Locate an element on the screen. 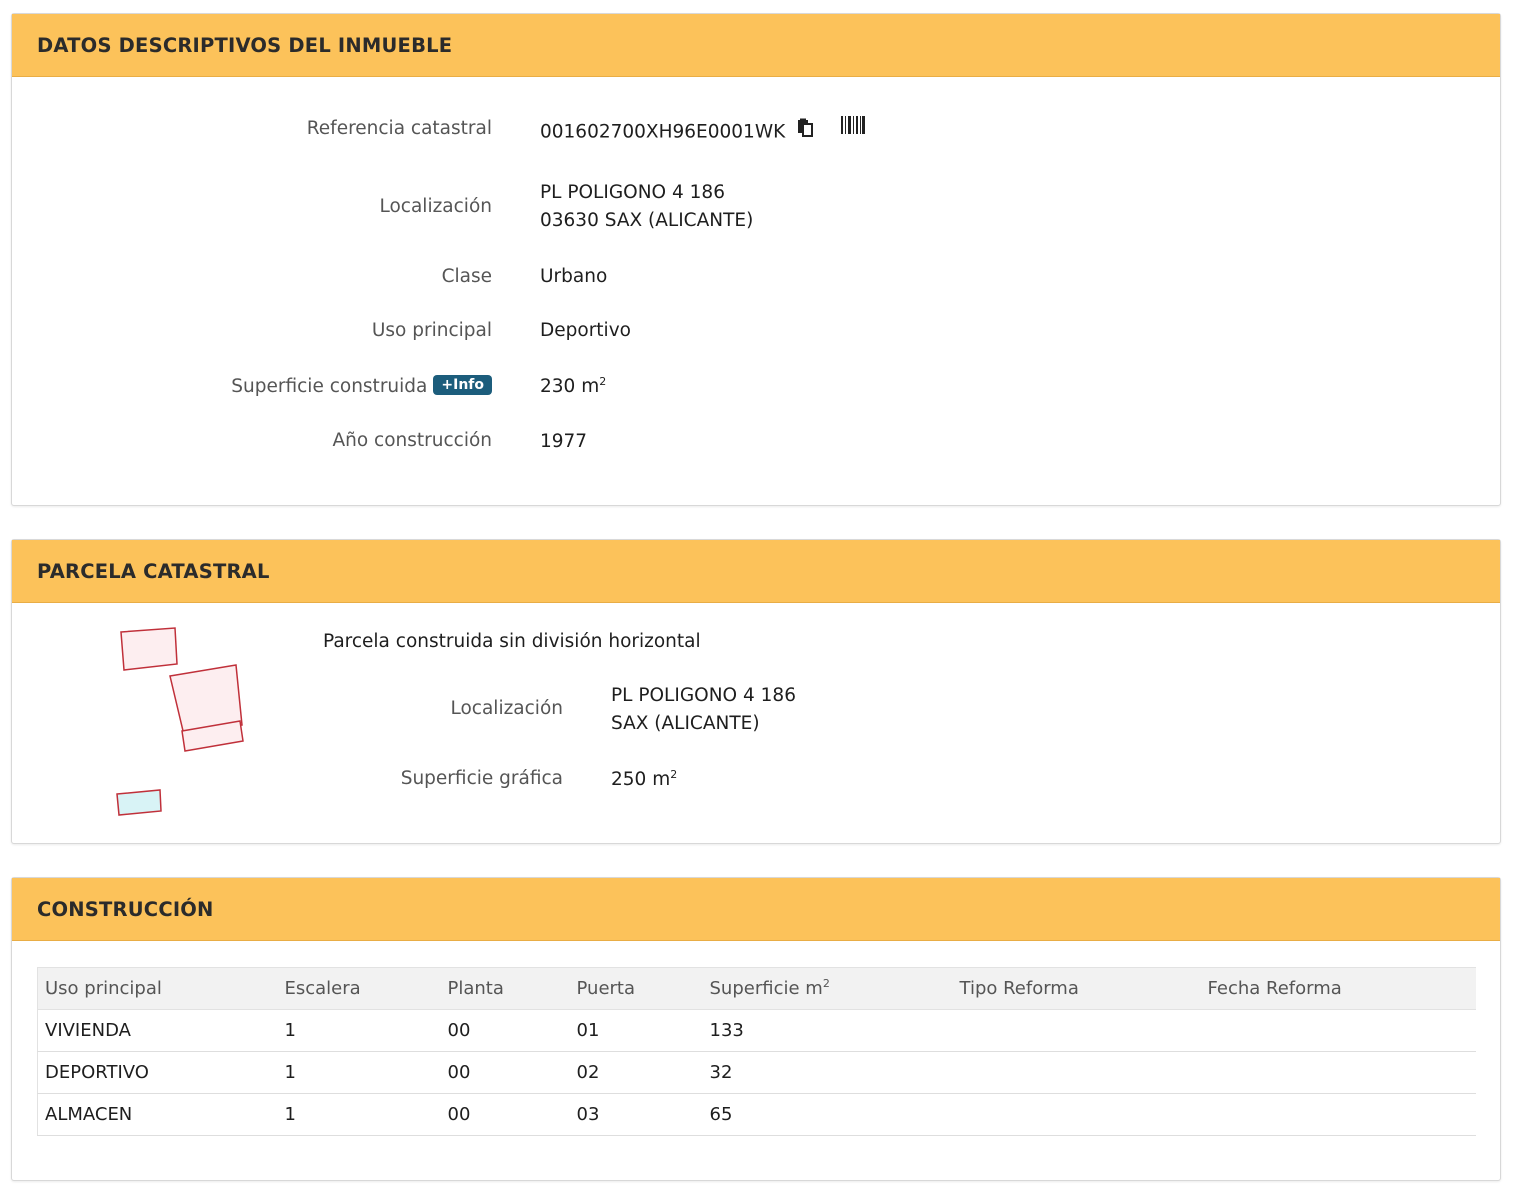  label-parcela-localizacion: Localización is located at coordinates (507, 708).